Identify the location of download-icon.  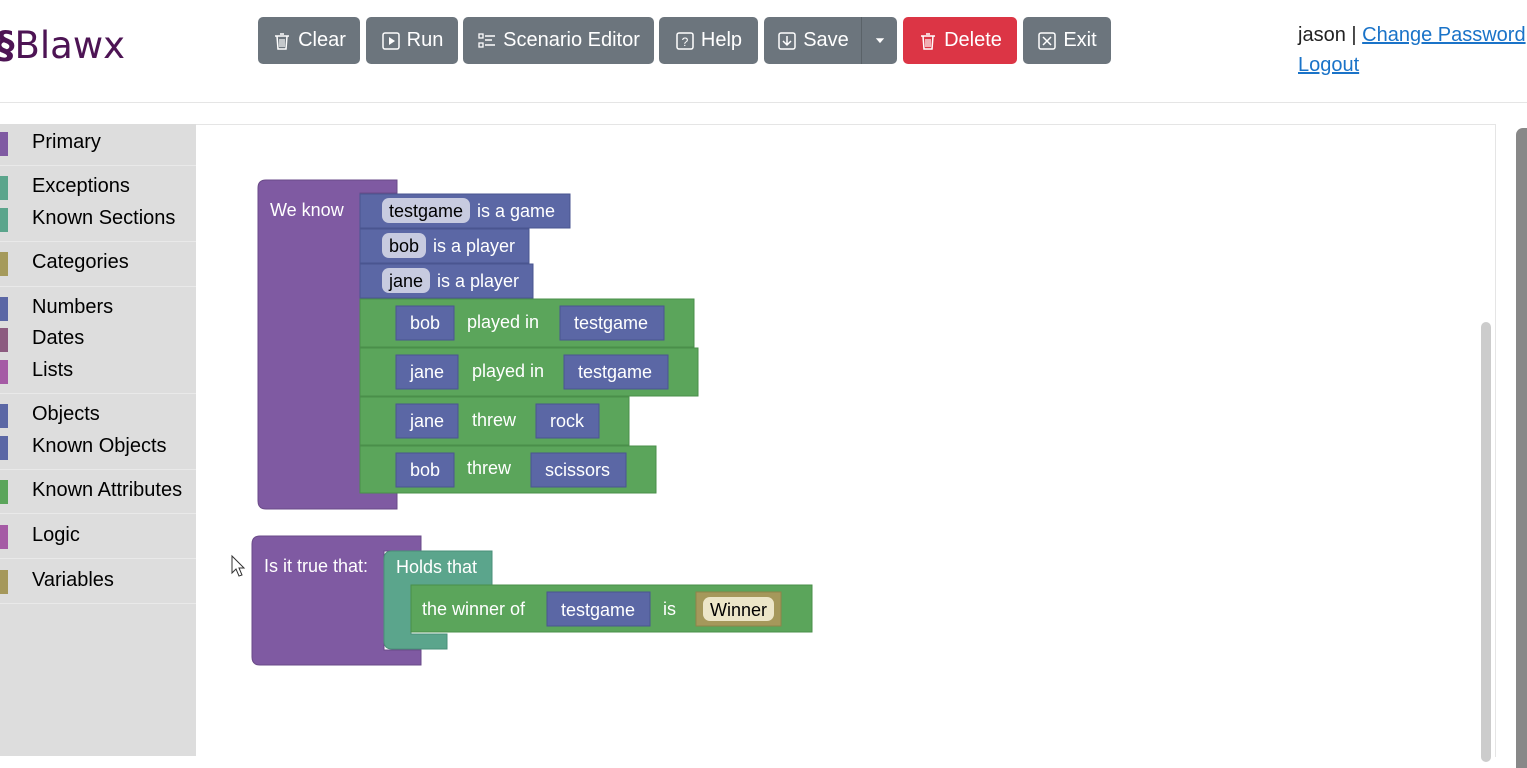
(787, 40).